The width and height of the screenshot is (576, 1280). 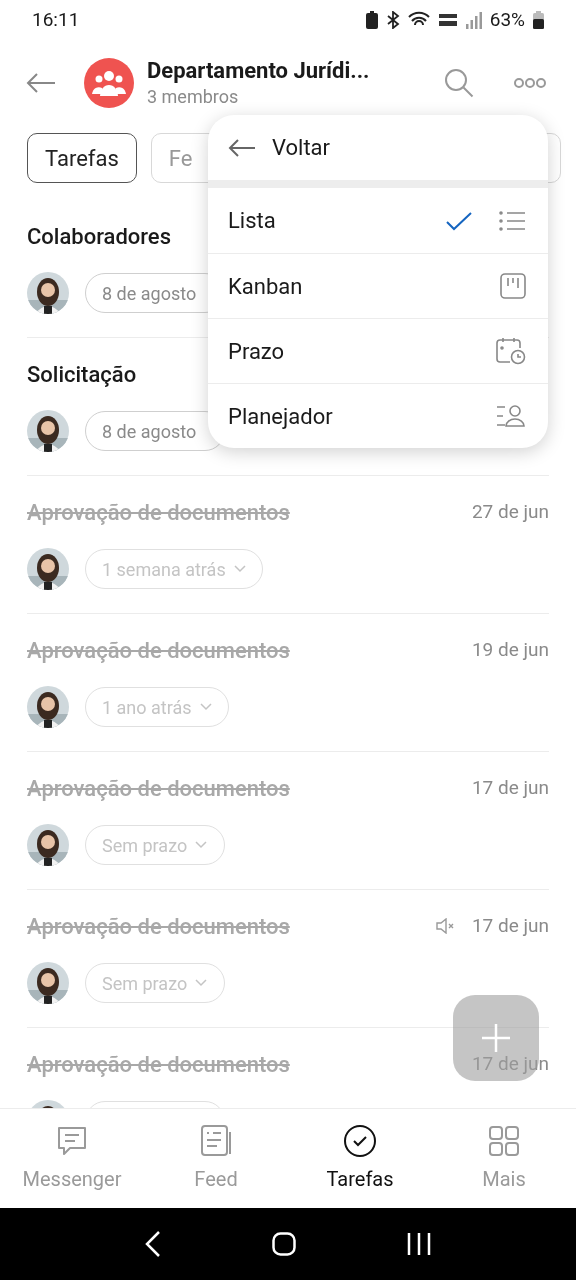 I want to click on nav-tab: Mais, so click(x=504, y=1158).